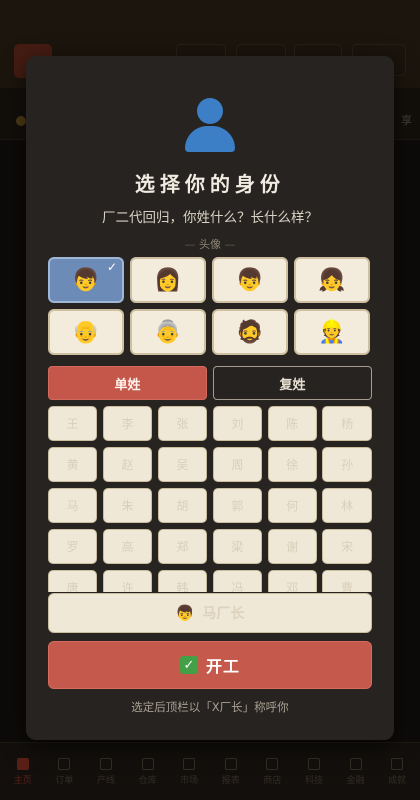  Describe the element at coordinates (182, 581) in the screenshot. I see `surname-option: 韩` at that location.